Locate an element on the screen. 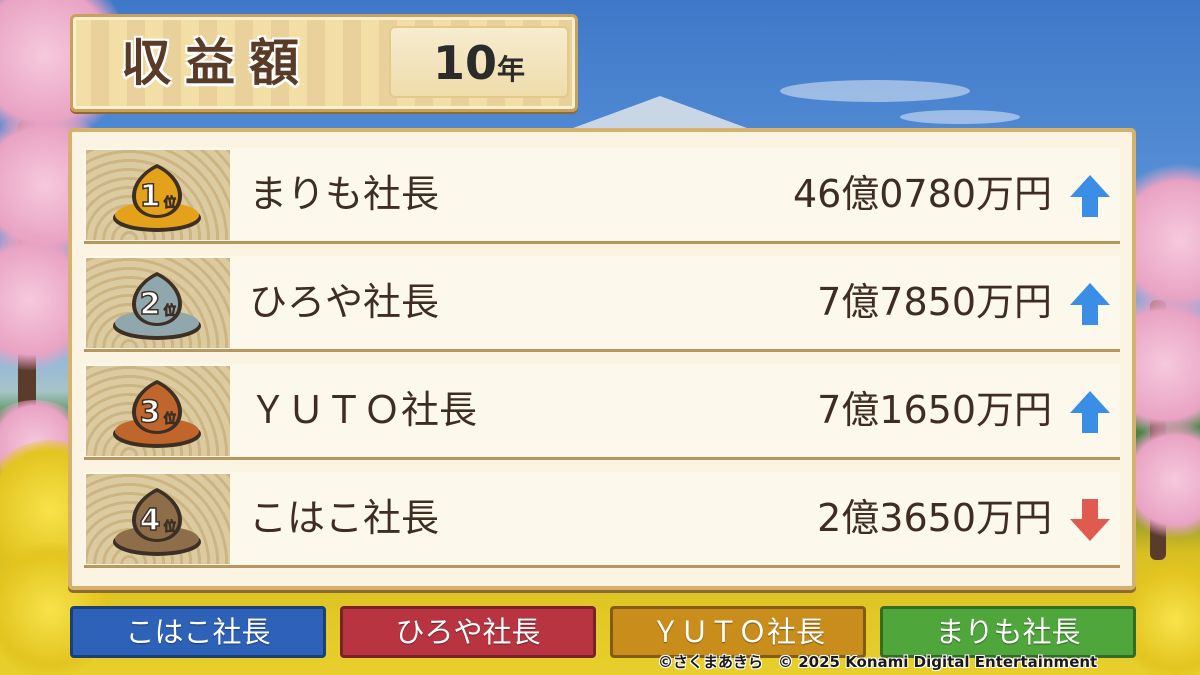 This screenshot has width=1200, height=675. player-button-hiroya: ひろや社長 is located at coordinates (468, 632).